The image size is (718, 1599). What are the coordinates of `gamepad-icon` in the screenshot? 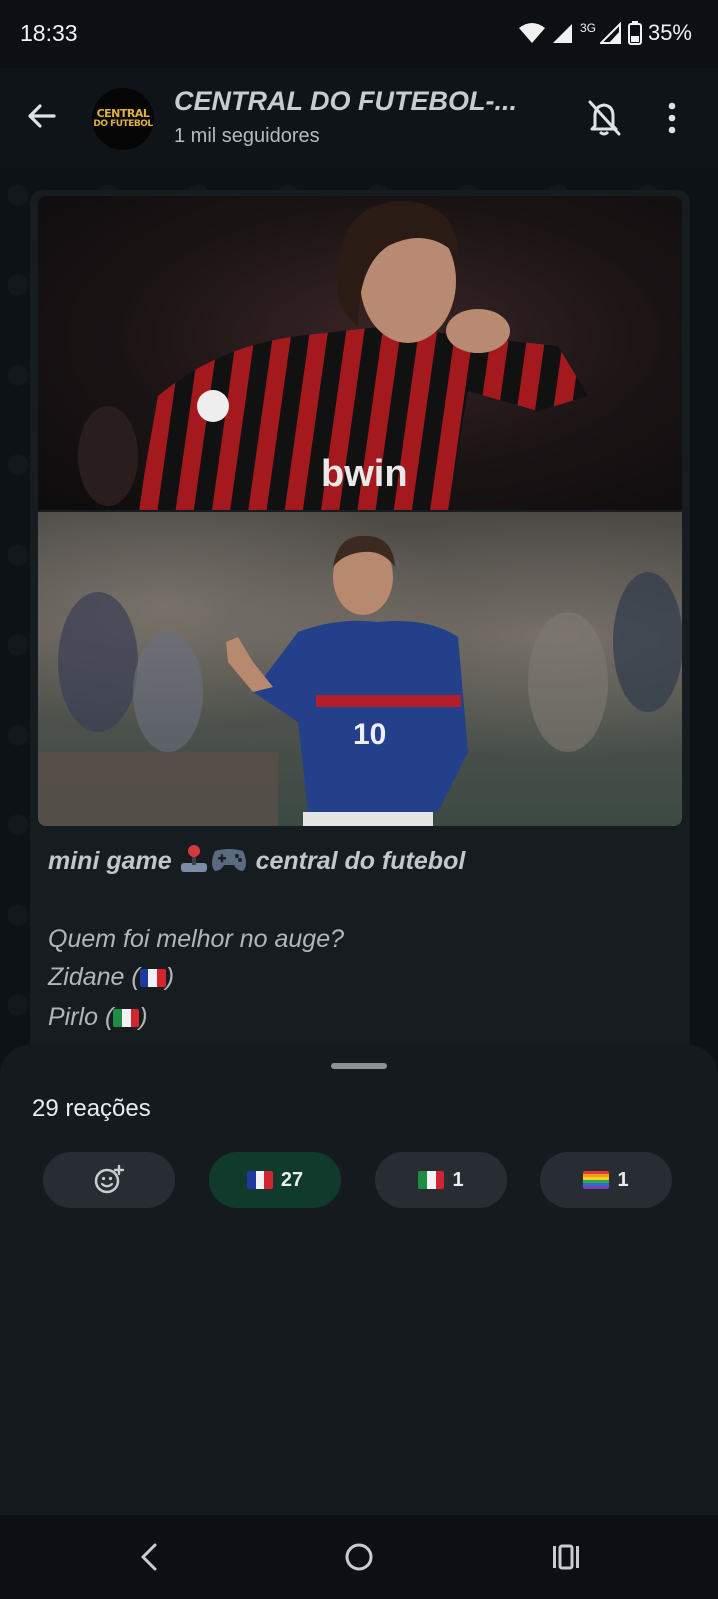 It's located at (228, 860).